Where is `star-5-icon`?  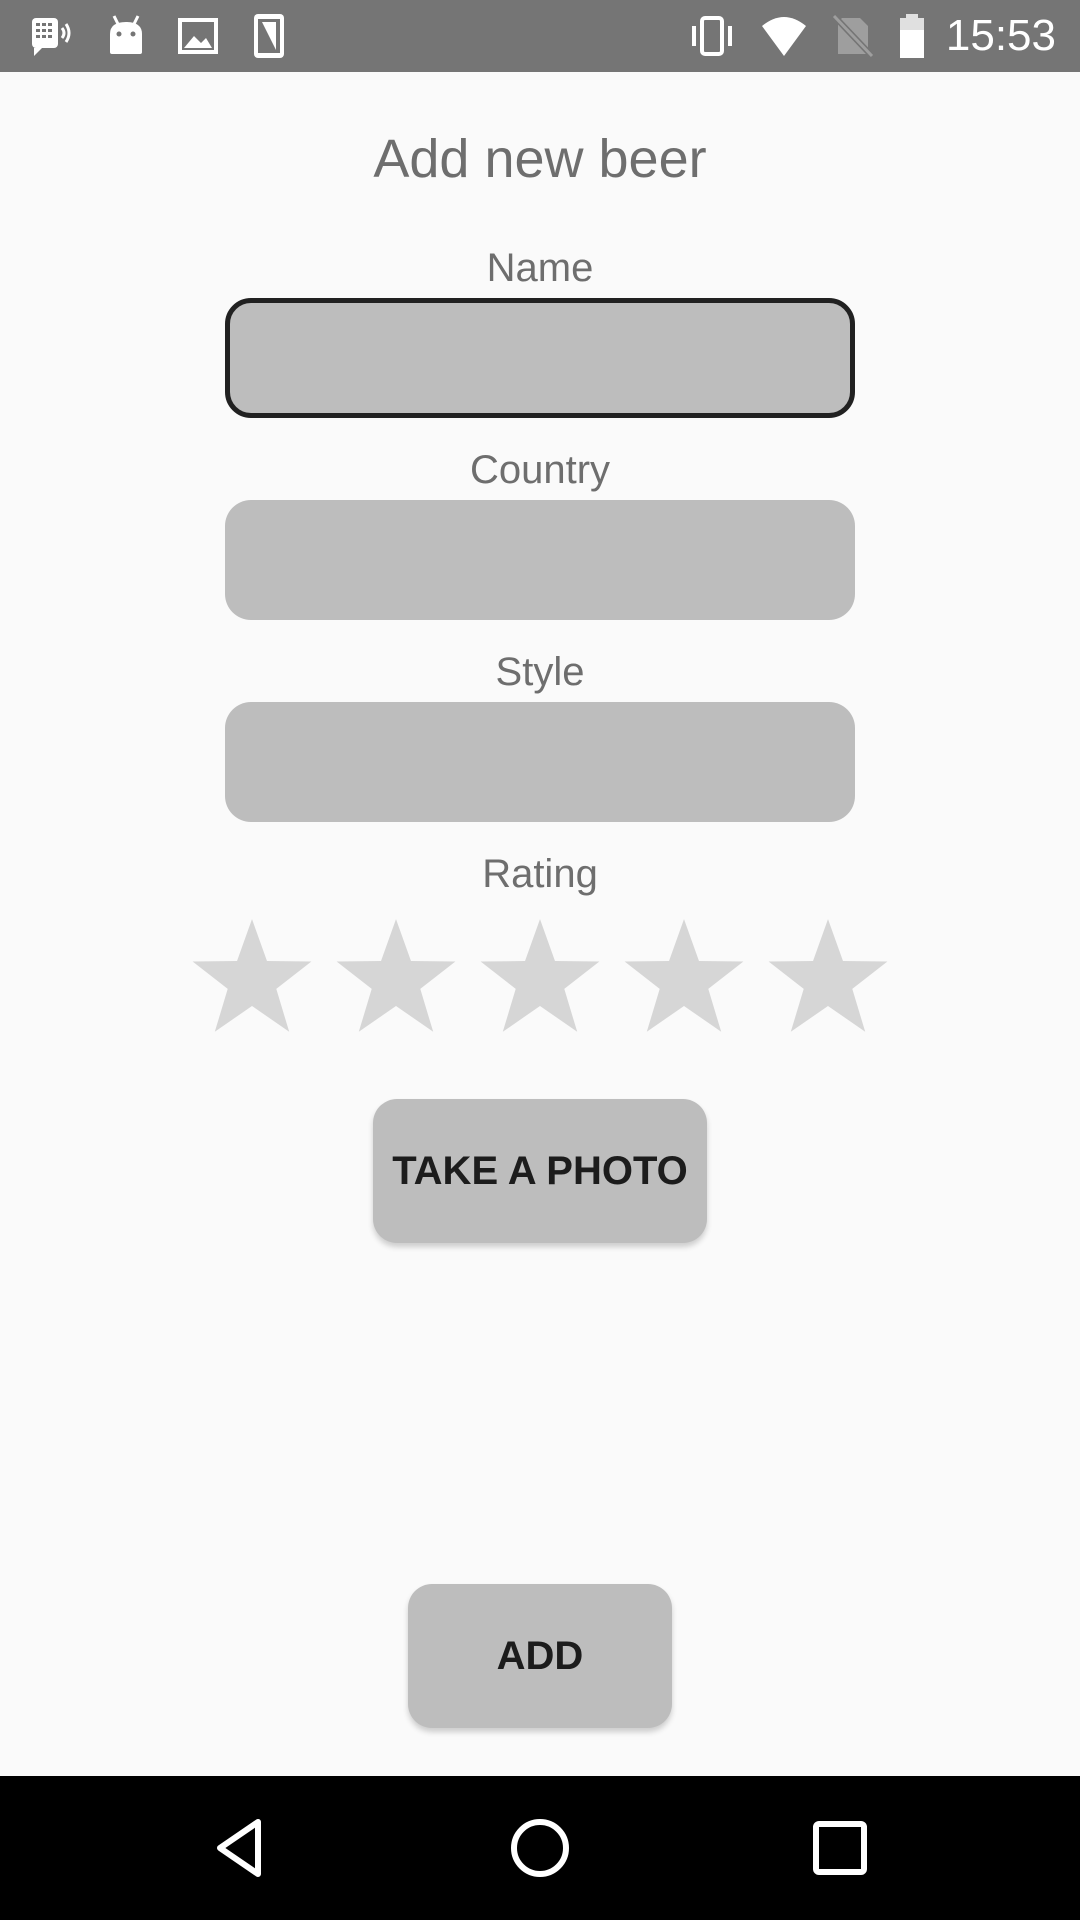 star-5-icon is located at coordinates (828, 976).